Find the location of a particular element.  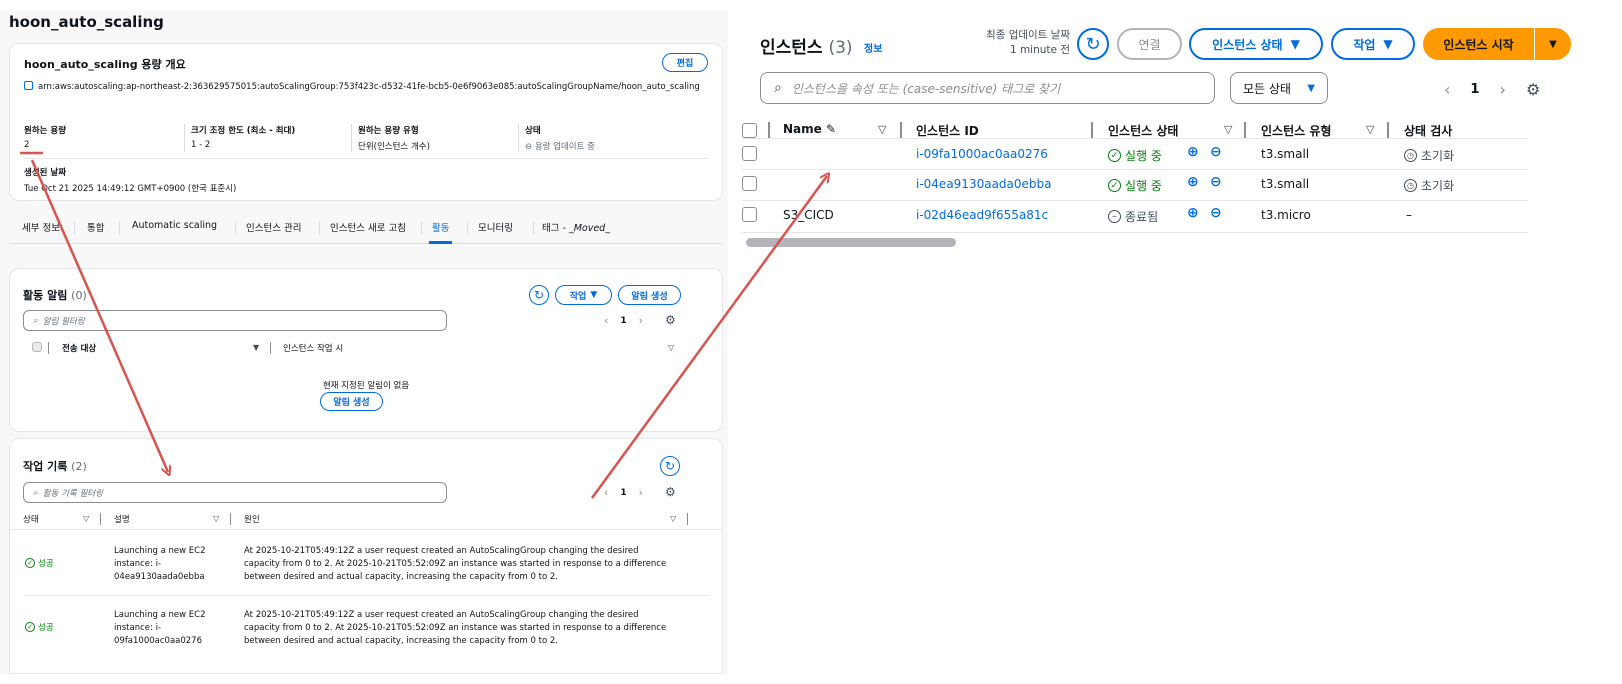

col-instance-type: 인스턴스 유형 is located at coordinates (1296, 131).